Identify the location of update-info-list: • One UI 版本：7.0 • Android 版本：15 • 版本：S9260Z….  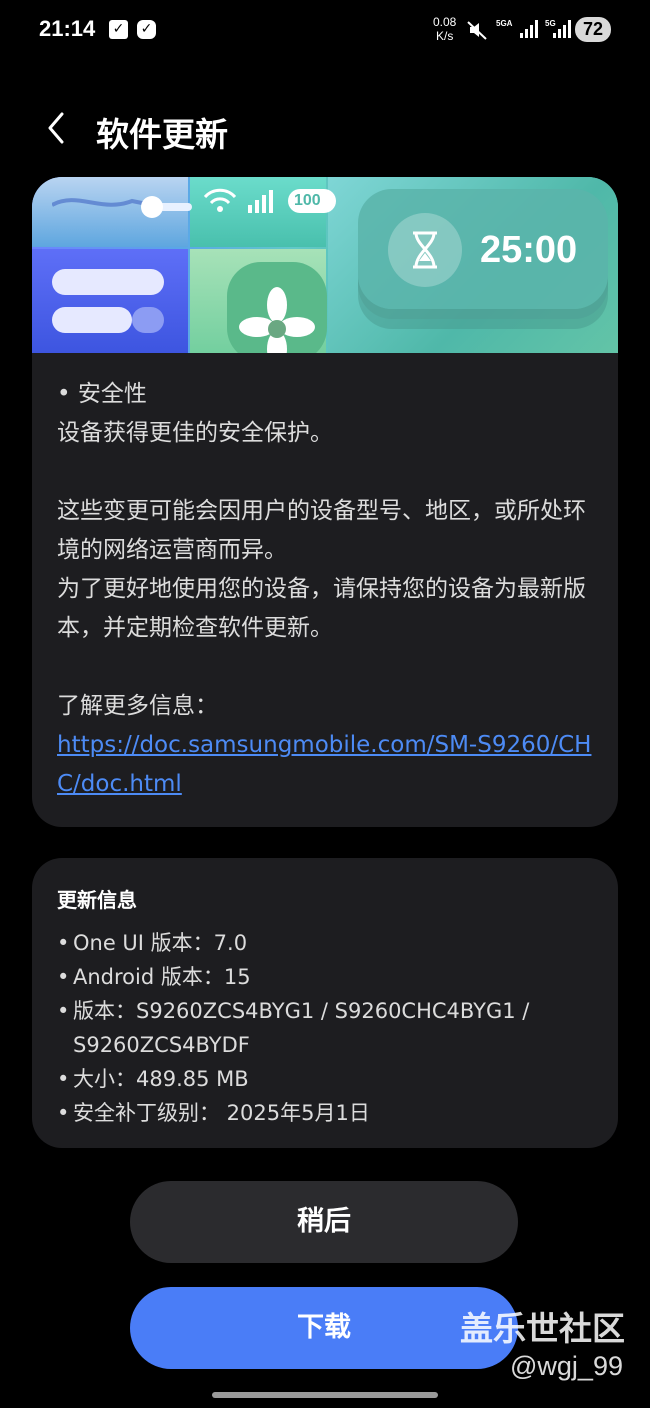
(329, 1028).